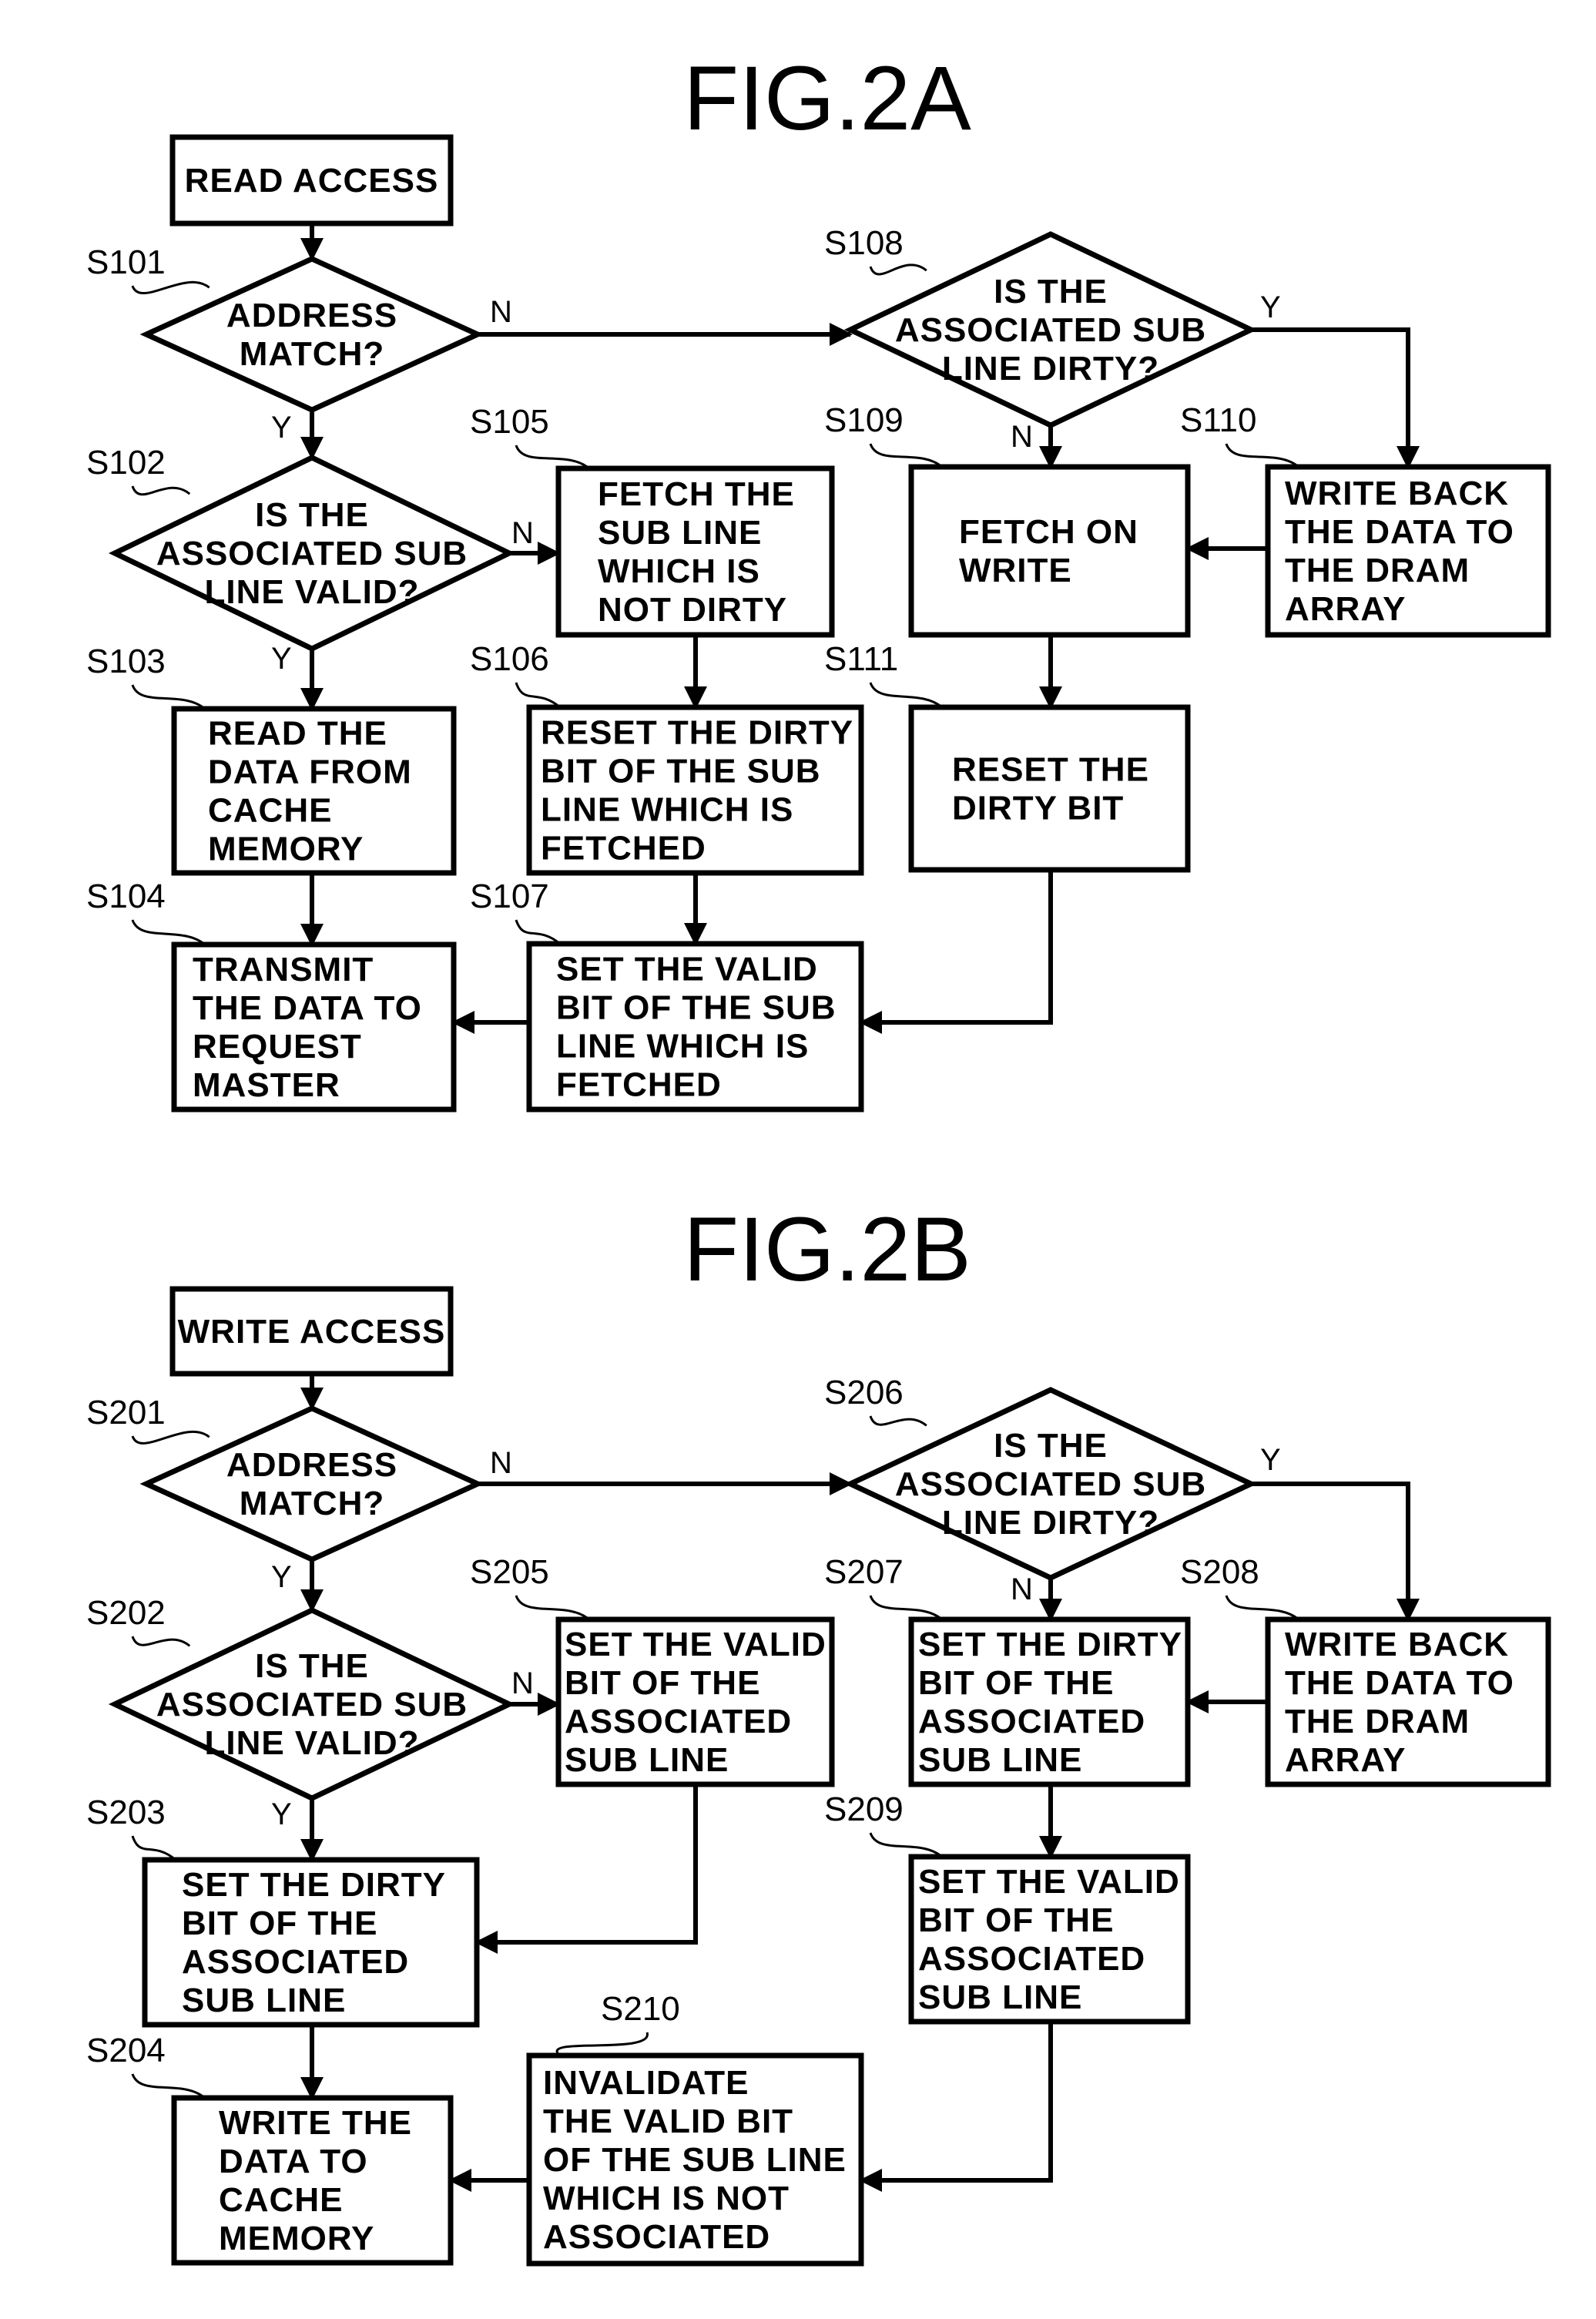  I want to click on step-s201-text-line: MATCH?, so click(312, 1503).